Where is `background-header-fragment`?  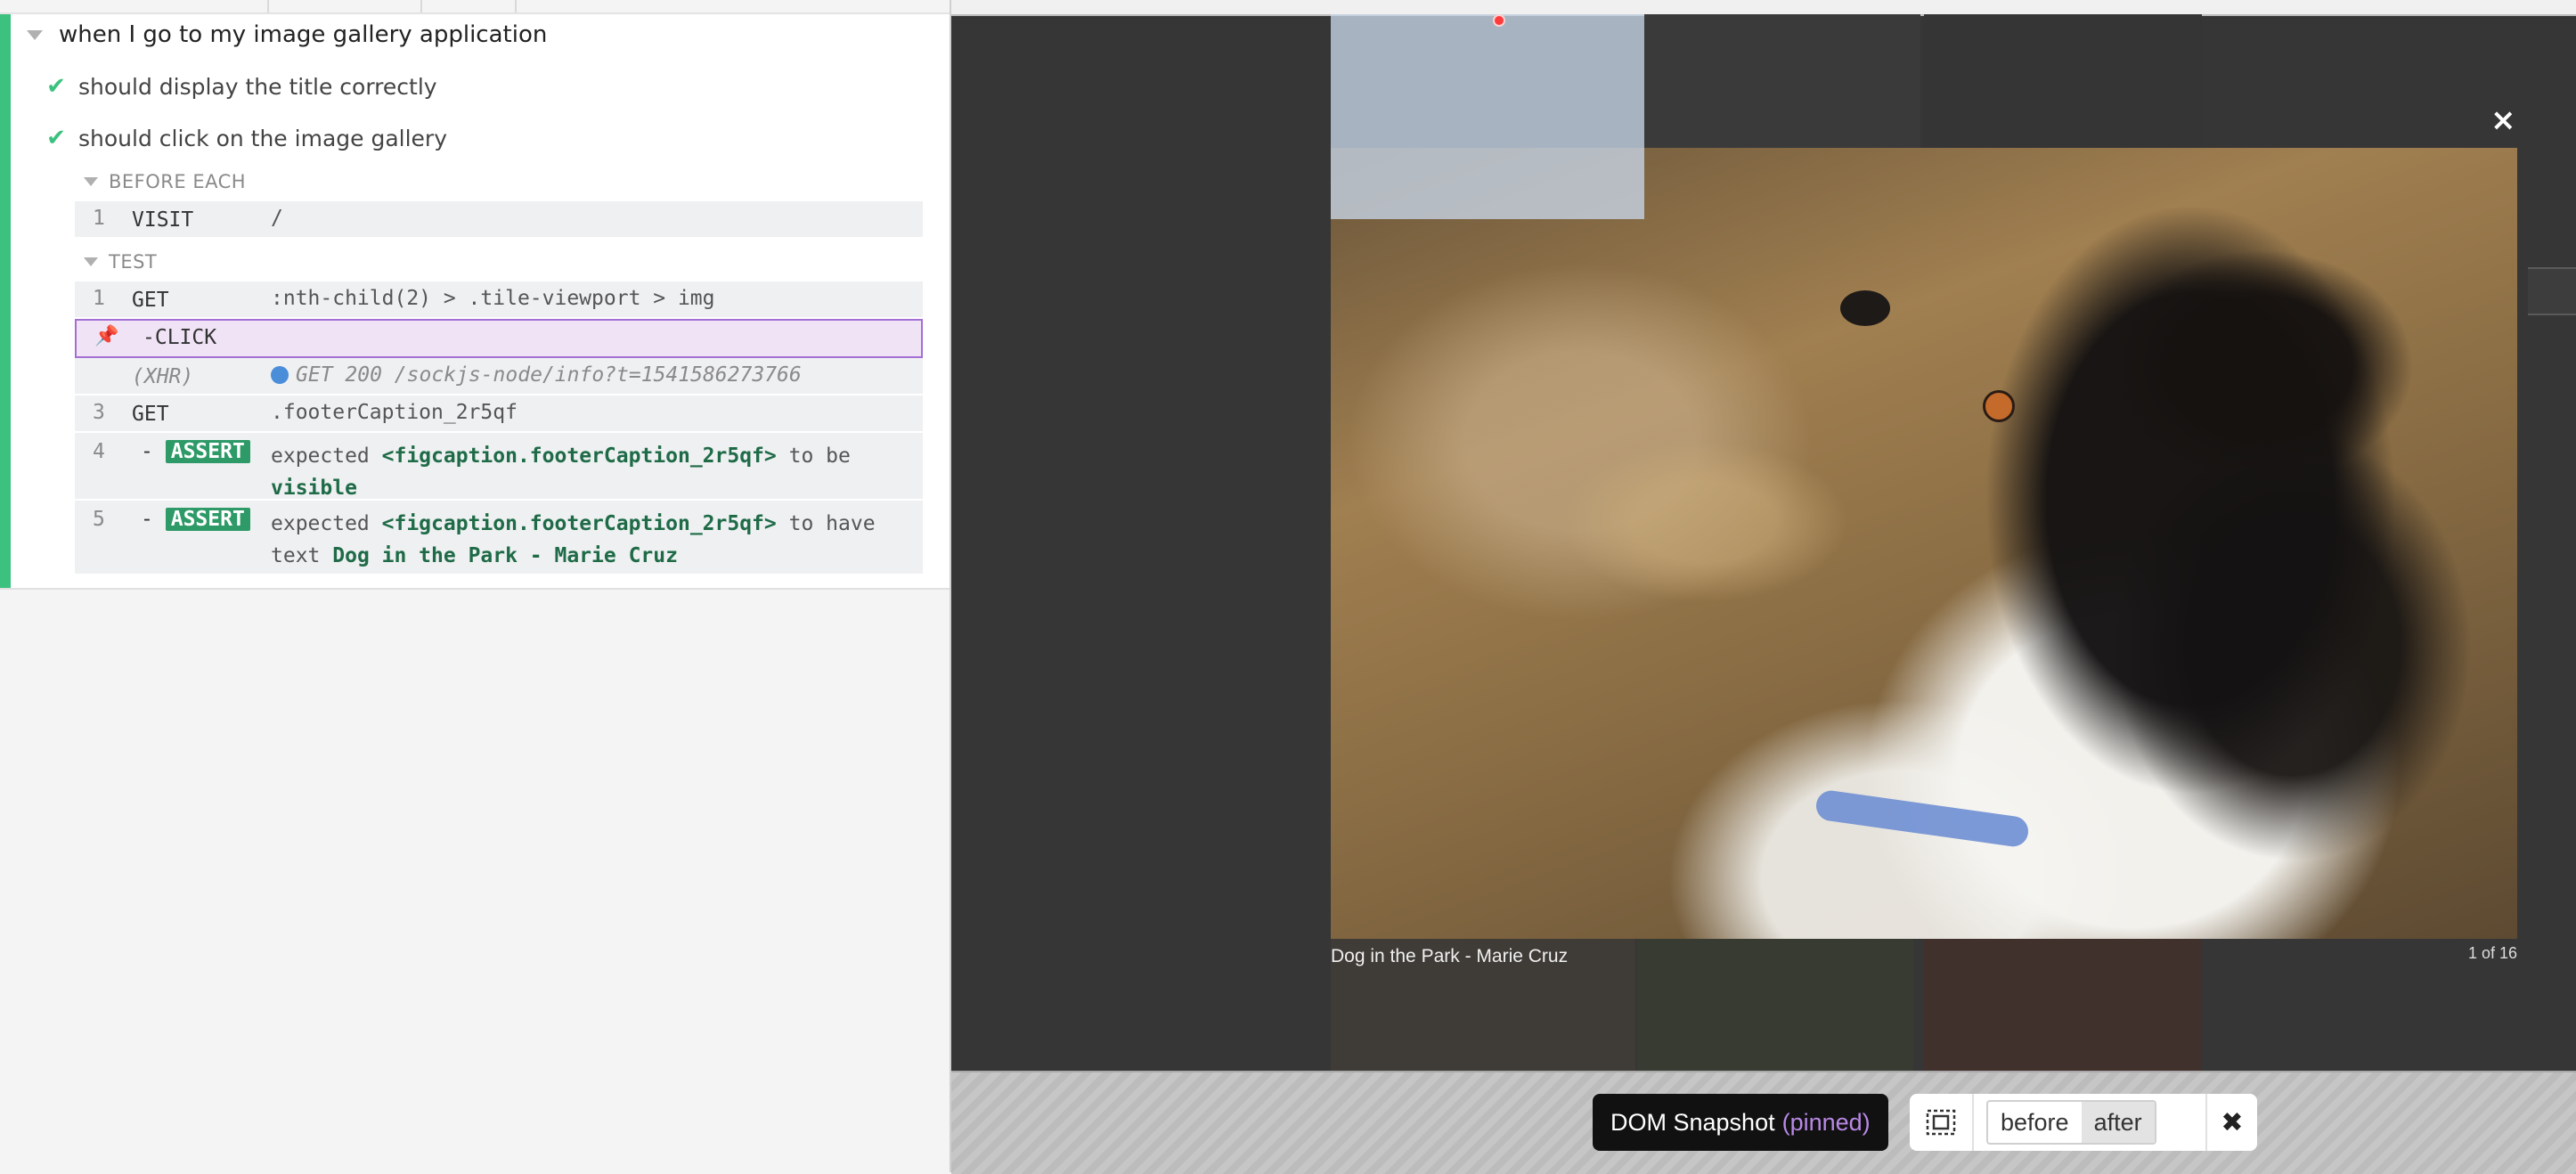 background-header-fragment is located at coordinates (2552, 291).